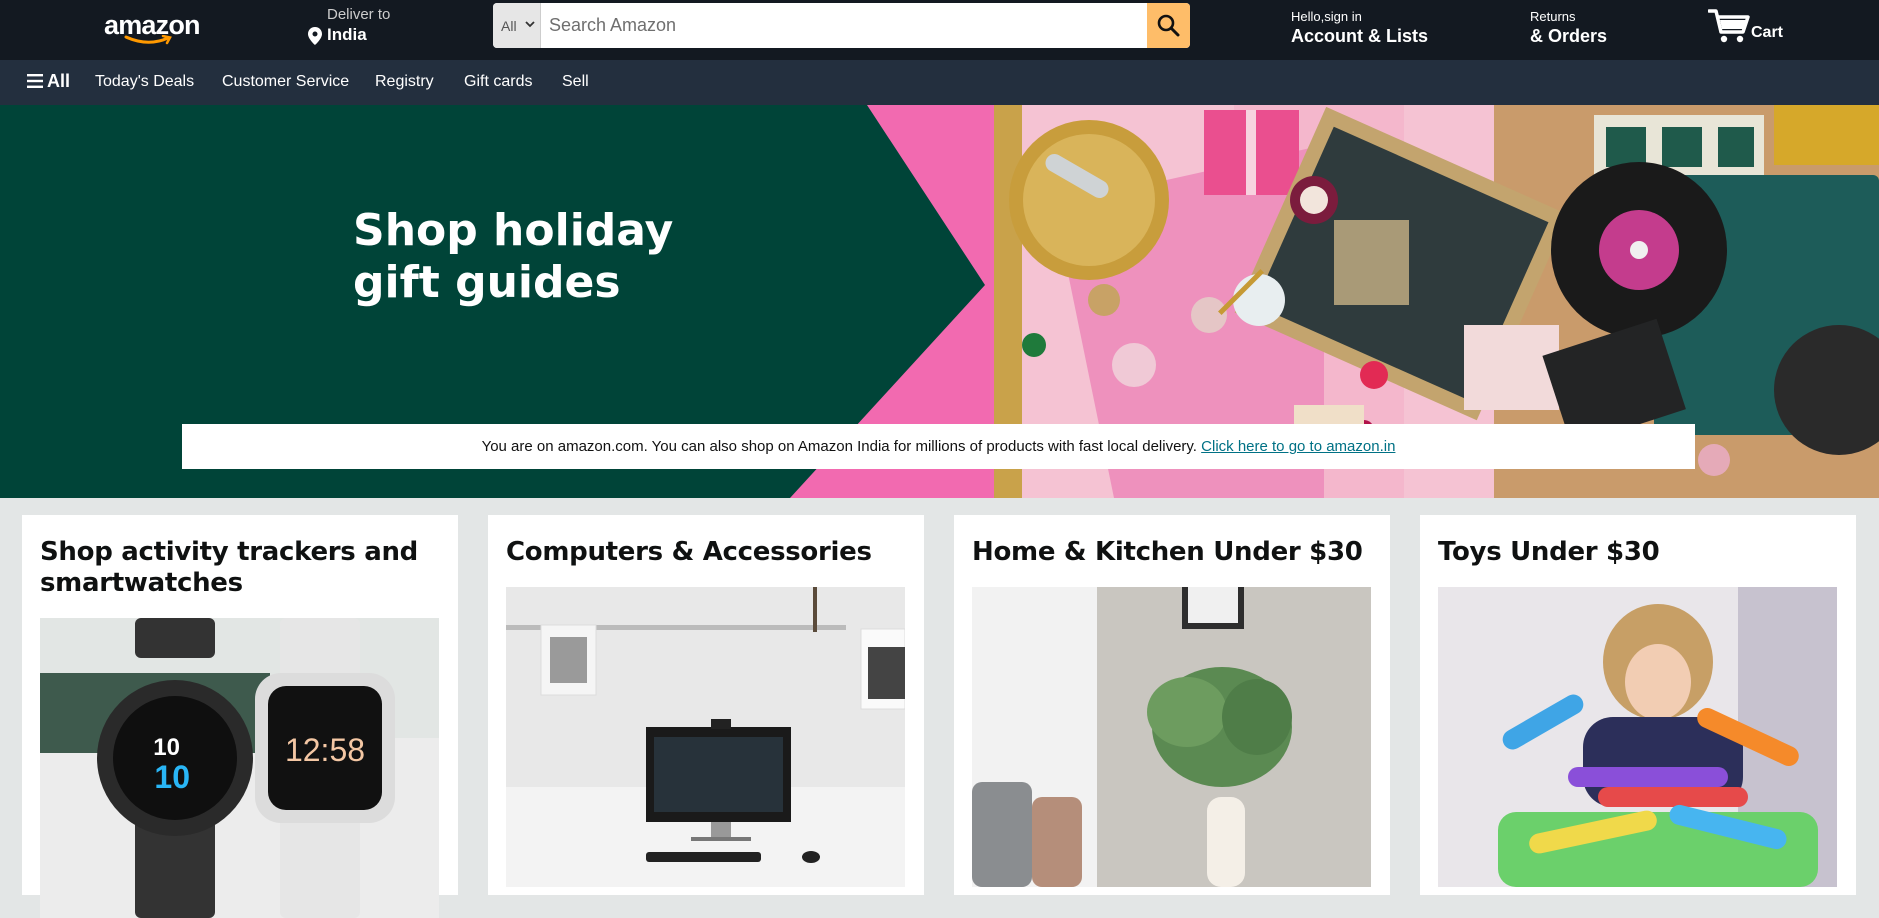 This screenshot has width=1879, height=918. I want to click on hero-headline: Shop holiday gift guides, so click(513, 257).